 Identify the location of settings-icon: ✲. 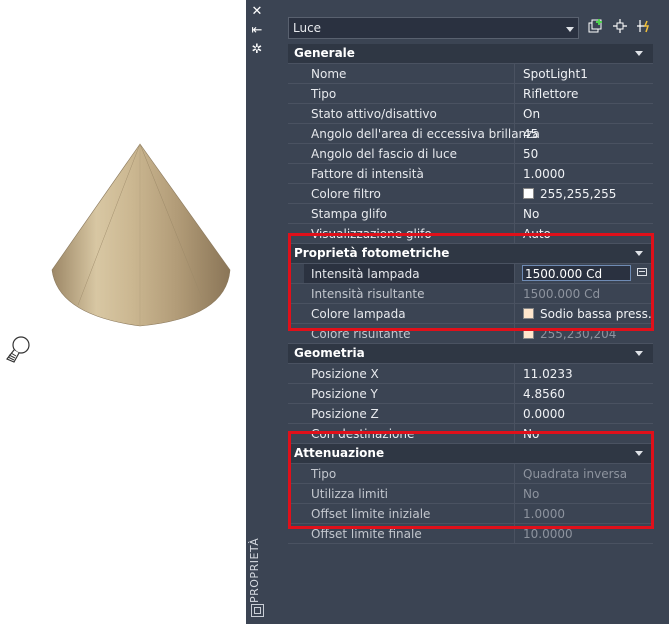
(257, 50).